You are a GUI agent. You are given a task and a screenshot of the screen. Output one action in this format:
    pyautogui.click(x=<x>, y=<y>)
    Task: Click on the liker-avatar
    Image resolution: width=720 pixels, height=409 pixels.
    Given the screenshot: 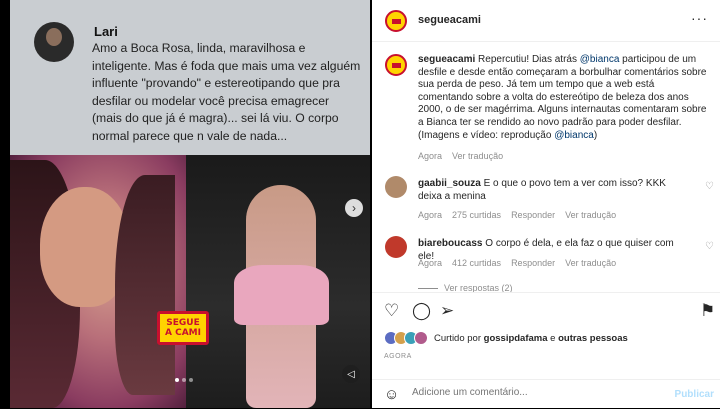 What is the action you would take?
    pyautogui.click(x=421, y=338)
    